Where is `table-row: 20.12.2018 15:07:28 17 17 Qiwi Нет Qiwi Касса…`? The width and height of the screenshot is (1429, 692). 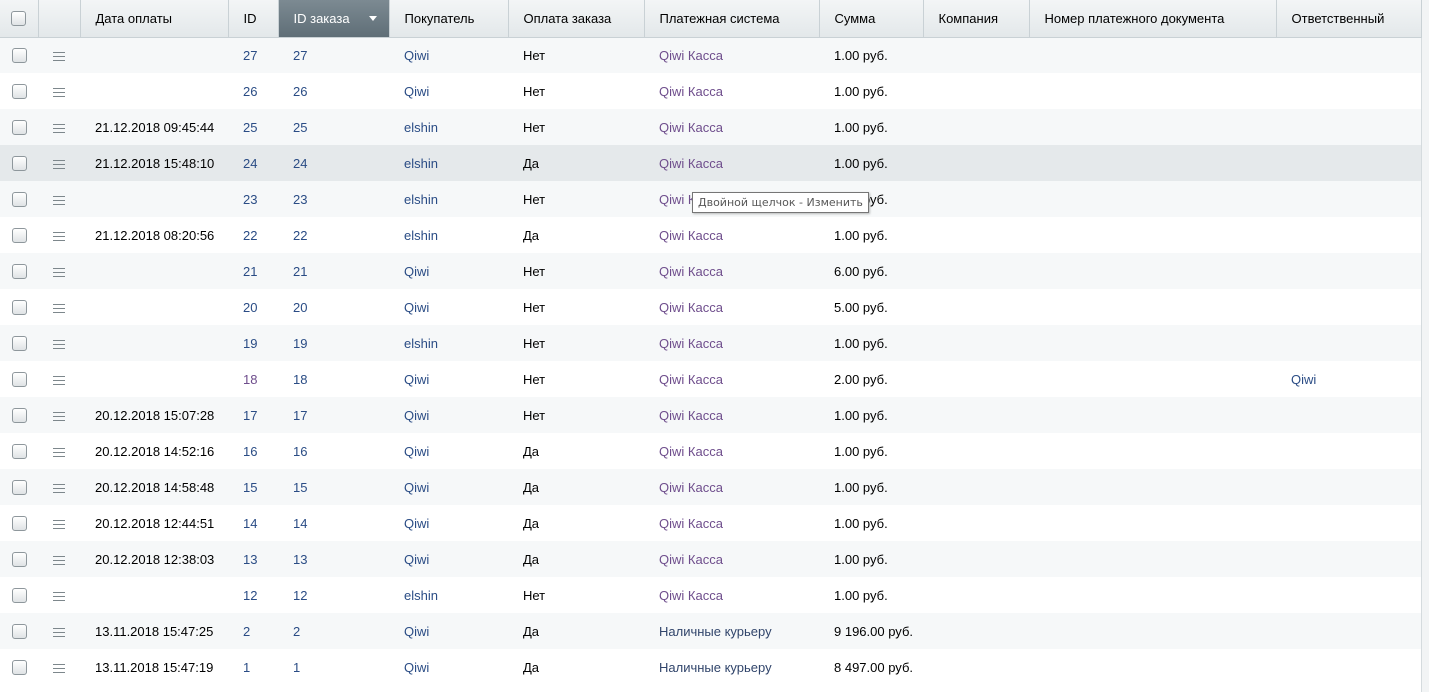 table-row: 20.12.2018 15:07:28 17 17 Qiwi Нет Qiwi Касса… is located at coordinates (710, 415).